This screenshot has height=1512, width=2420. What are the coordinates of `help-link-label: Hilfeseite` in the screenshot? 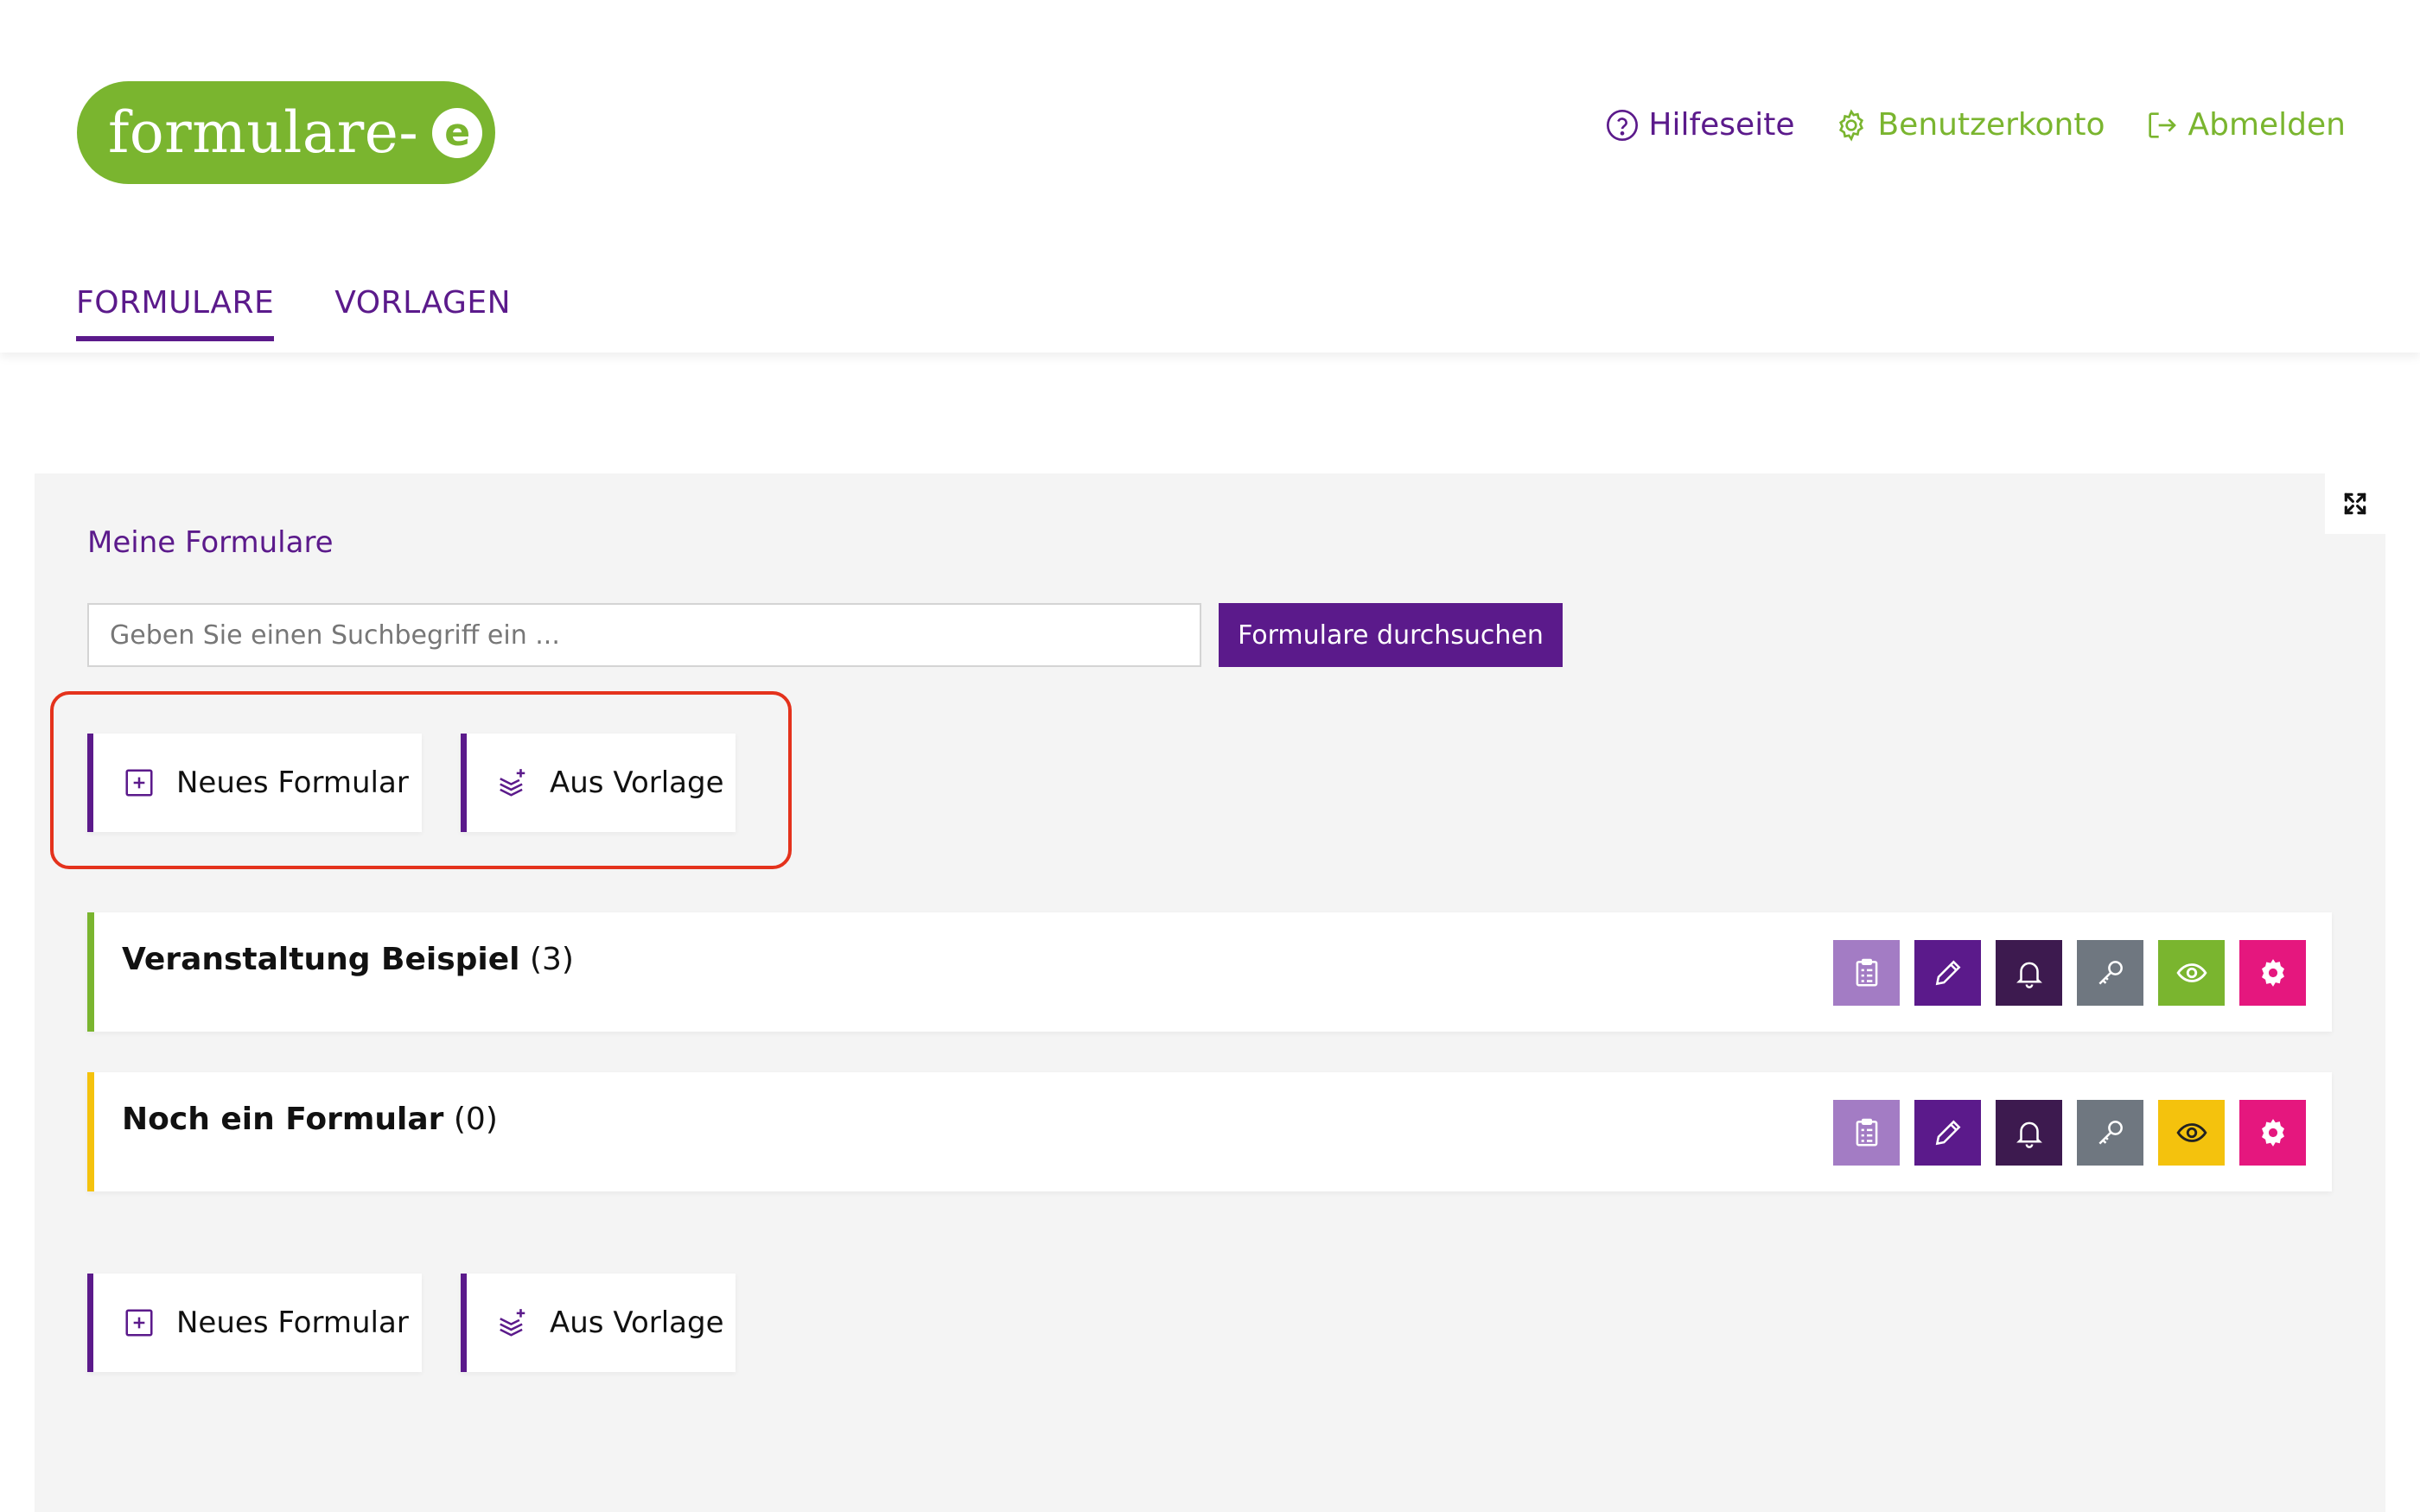 It's located at (1721, 125).